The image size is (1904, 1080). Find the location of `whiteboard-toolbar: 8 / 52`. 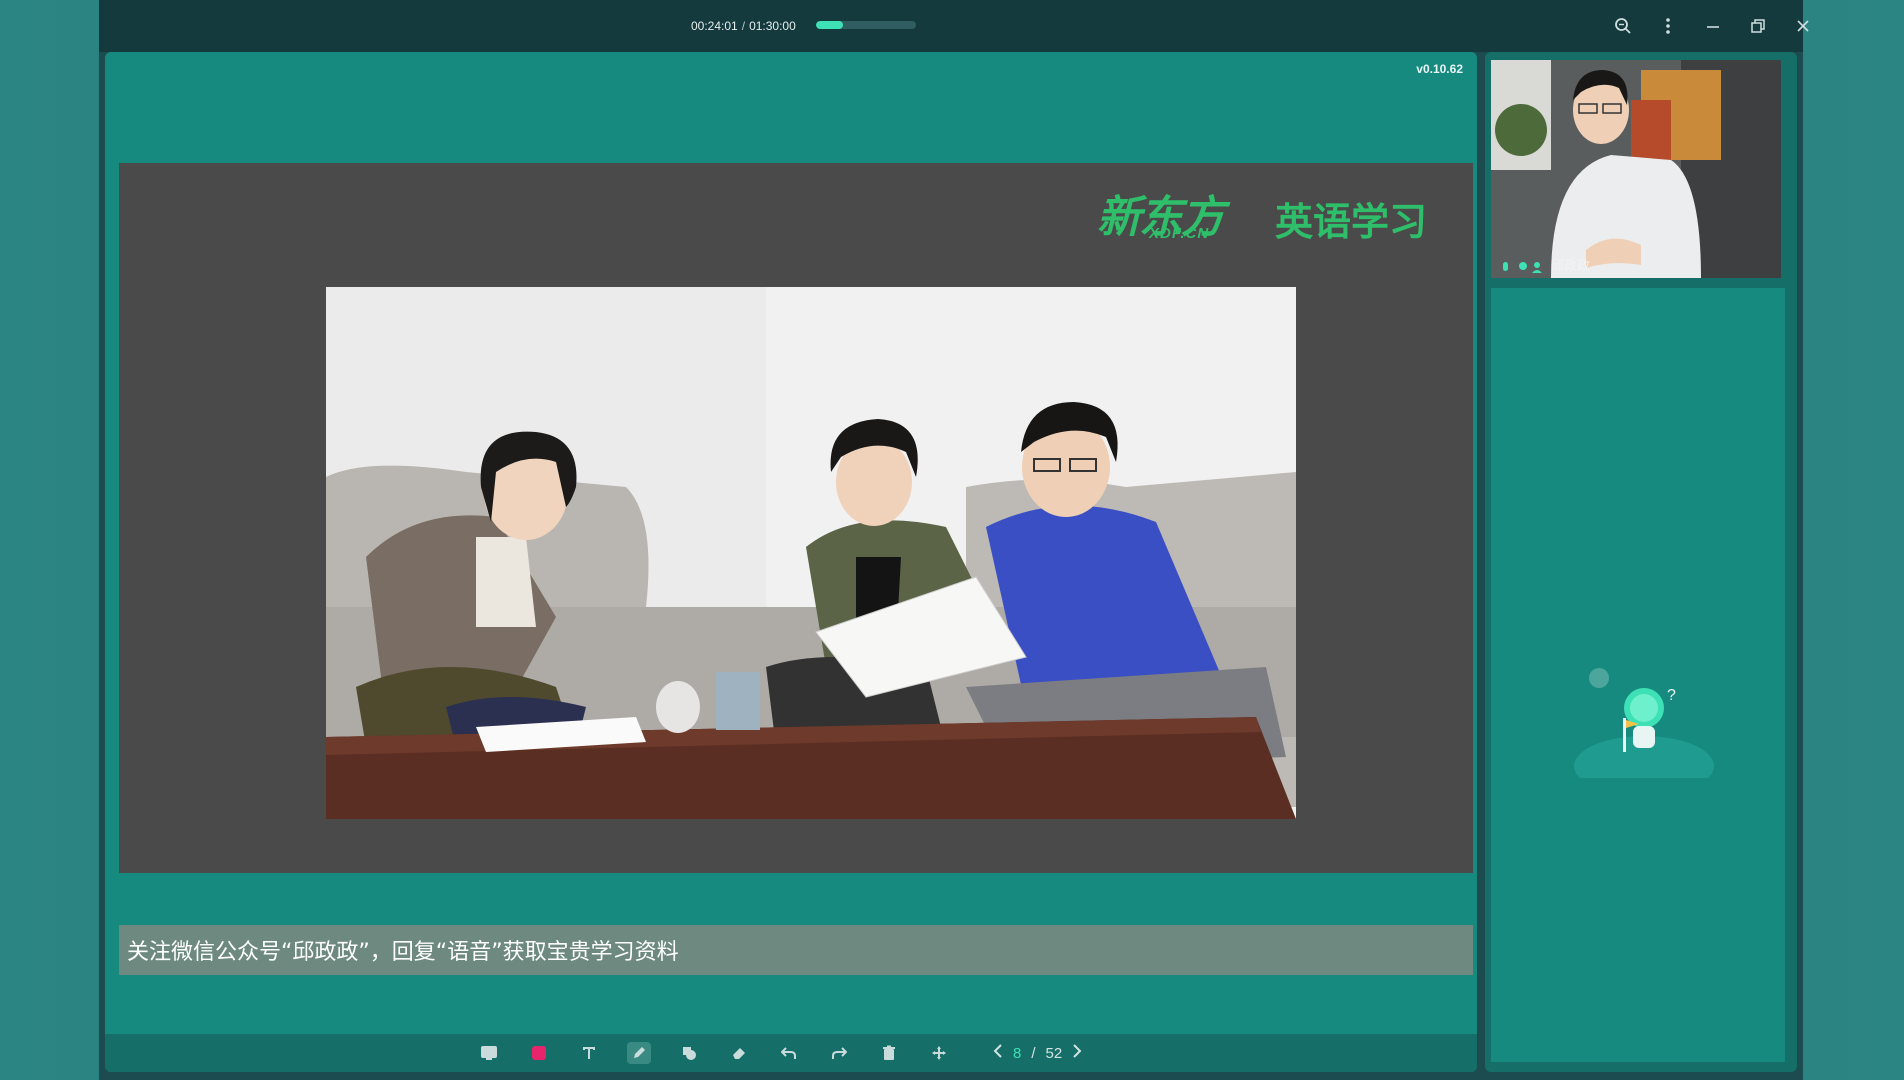

whiteboard-toolbar: 8 / 52 is located at coordinates (791, 1053).